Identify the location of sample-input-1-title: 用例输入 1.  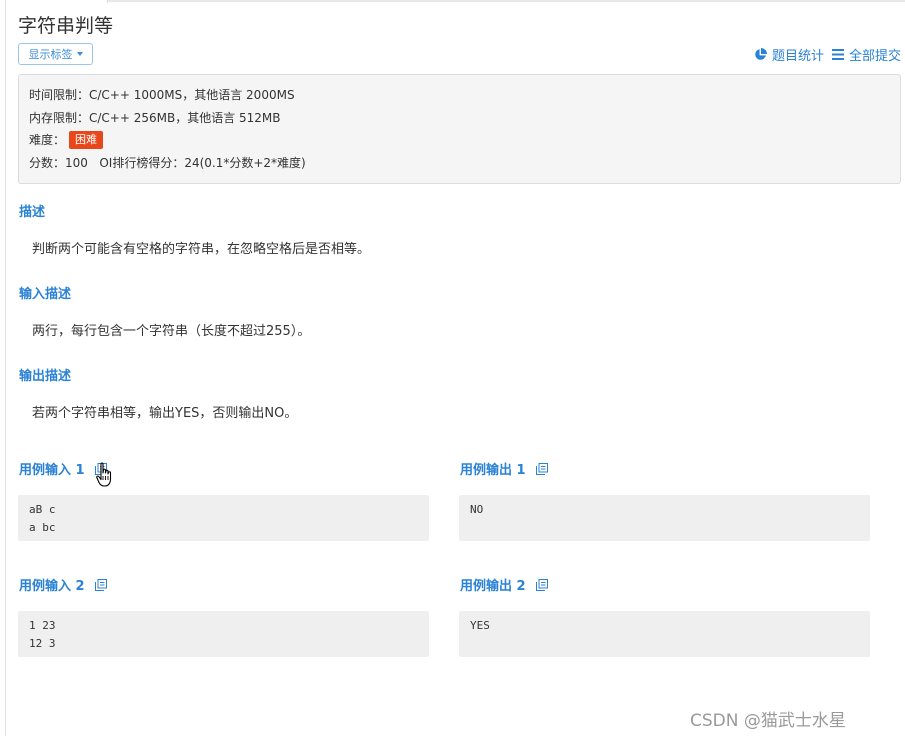
(52, 470).